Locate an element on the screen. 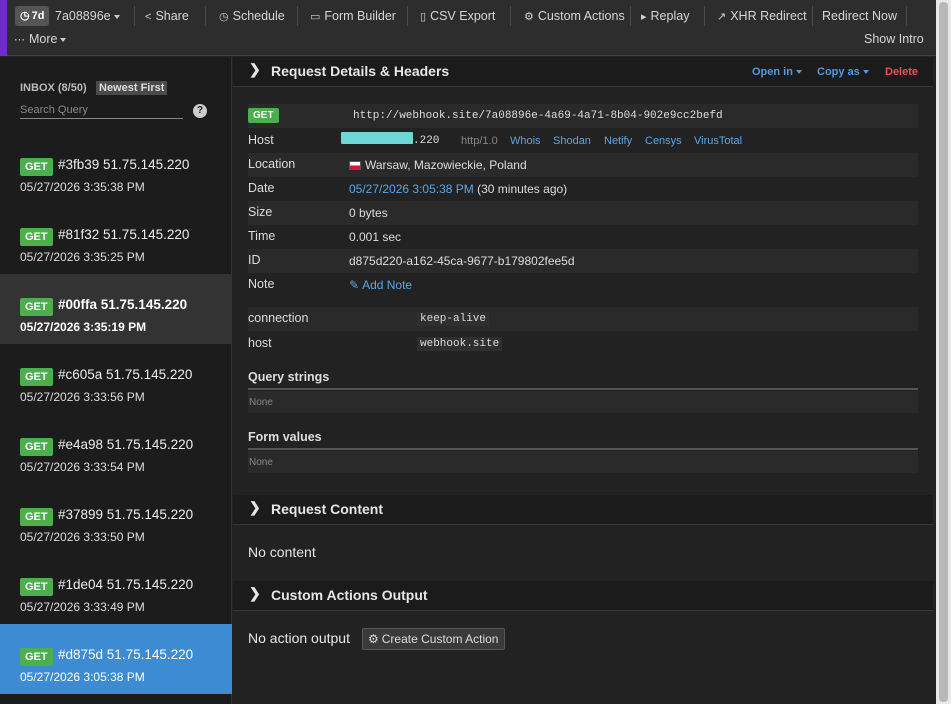 This screenshot has height=704, width=951. query-strings-heading: Query strings is located at coordinates (289, 377).